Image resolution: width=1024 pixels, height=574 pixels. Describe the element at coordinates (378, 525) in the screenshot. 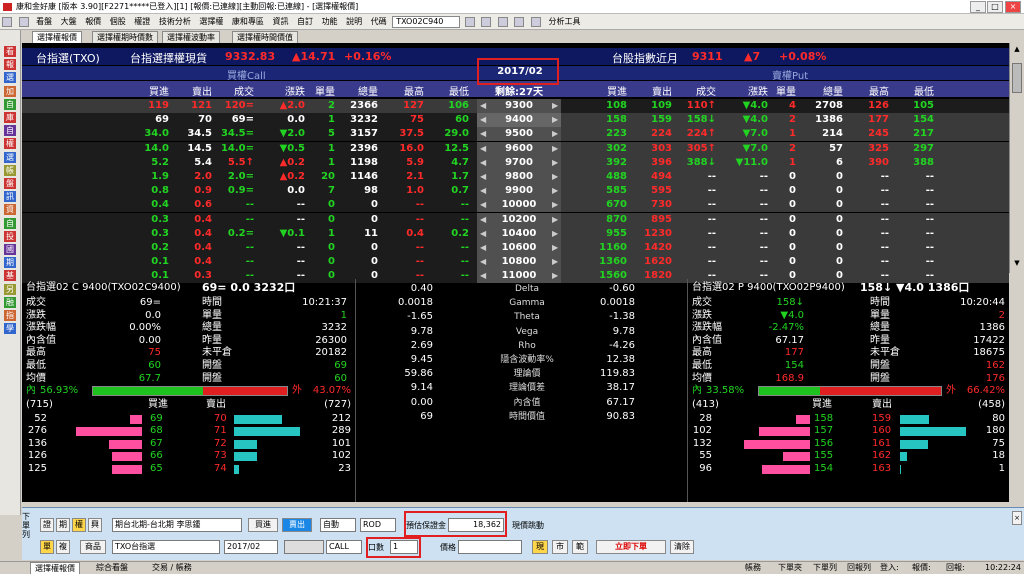

I see `rod-select: ROD` at that location.